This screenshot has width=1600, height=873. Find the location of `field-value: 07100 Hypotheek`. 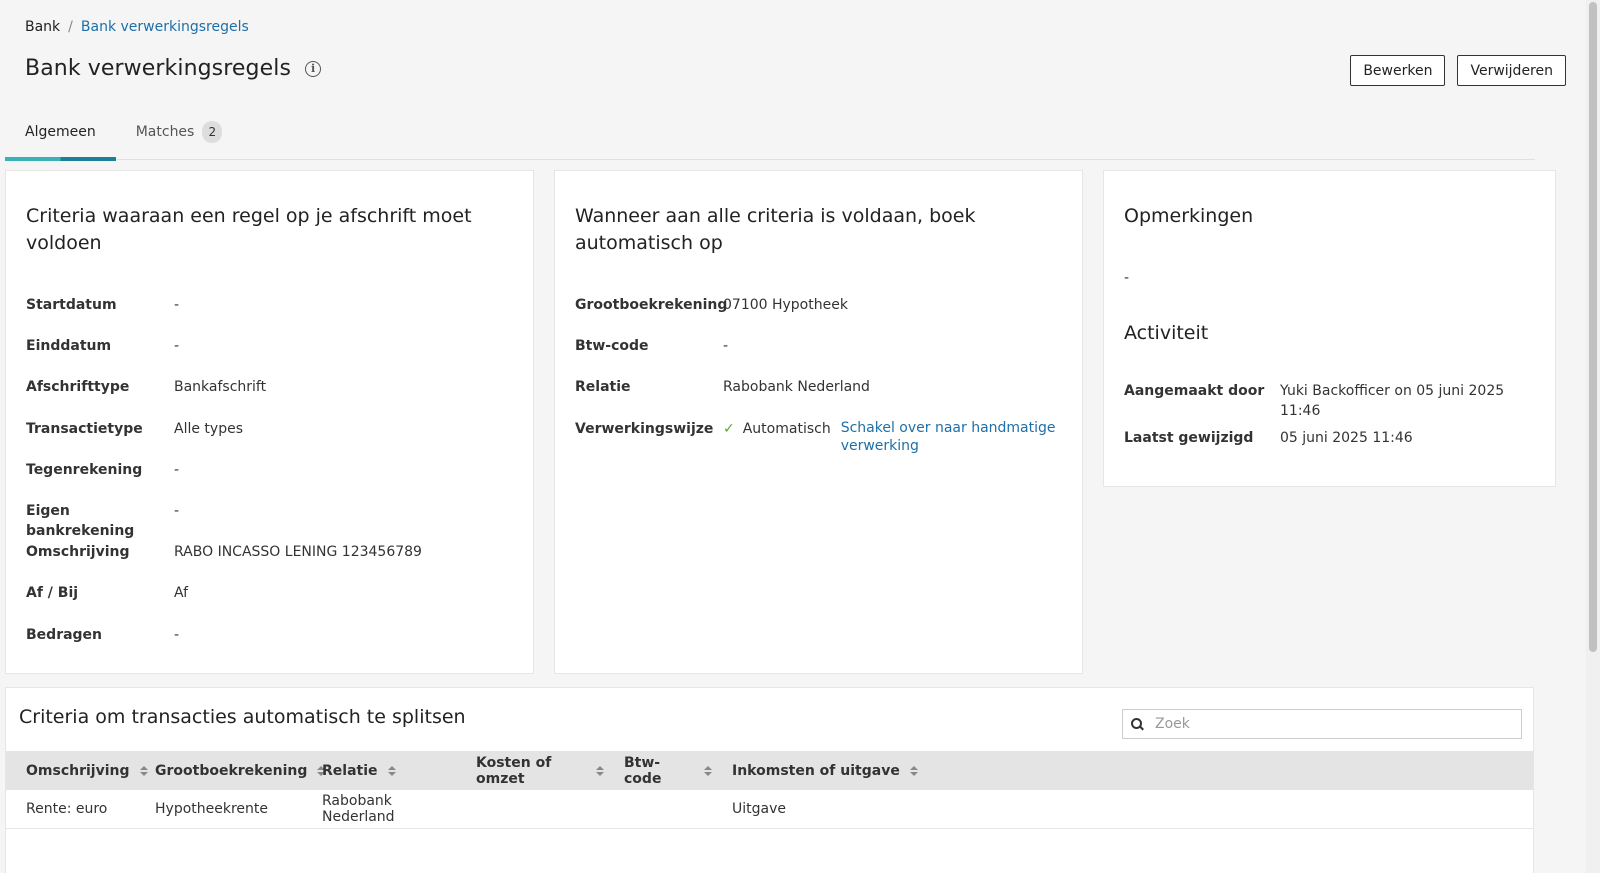

field-value: 07100 Hypotheek is located at coordinates (785, 305).